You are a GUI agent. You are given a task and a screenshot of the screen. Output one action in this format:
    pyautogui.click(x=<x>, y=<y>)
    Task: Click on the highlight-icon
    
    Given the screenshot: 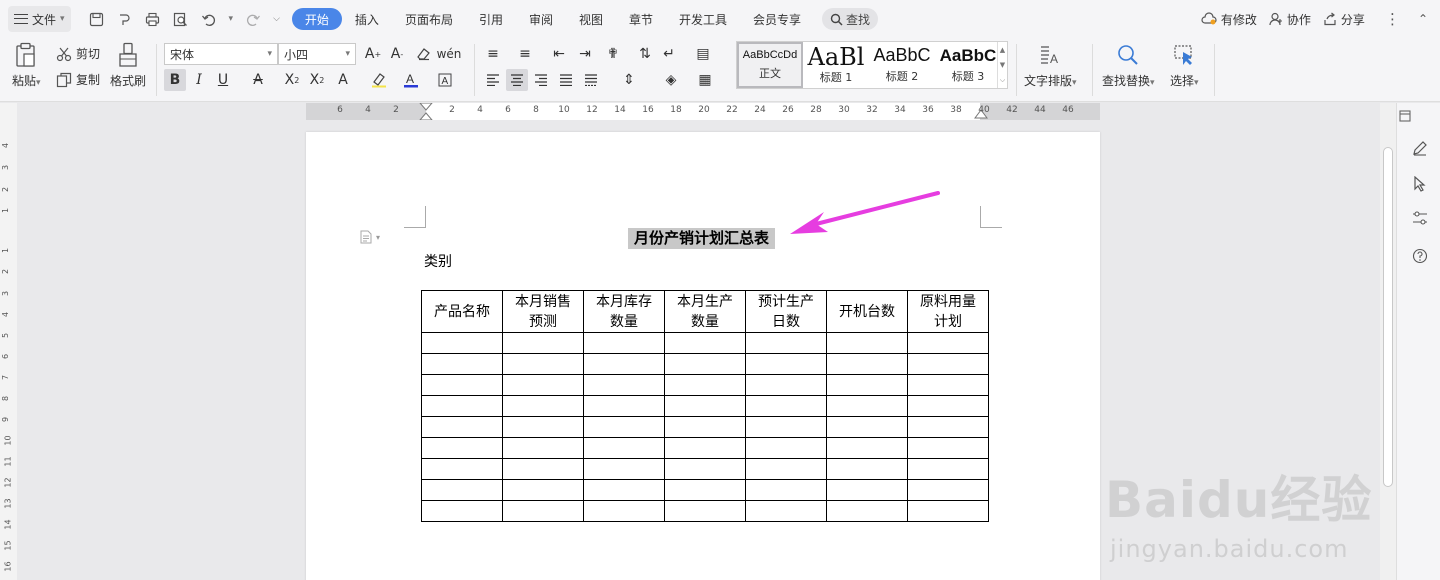 What is the action you would take?
    pyautogui.click(x=379, y=80)
    